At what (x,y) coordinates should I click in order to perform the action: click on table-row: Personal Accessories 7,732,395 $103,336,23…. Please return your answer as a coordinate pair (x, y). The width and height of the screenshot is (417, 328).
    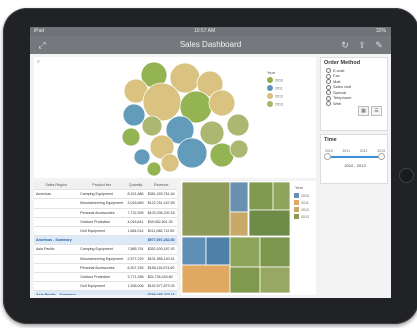
    Looking at the image, I should click on (105, 213).